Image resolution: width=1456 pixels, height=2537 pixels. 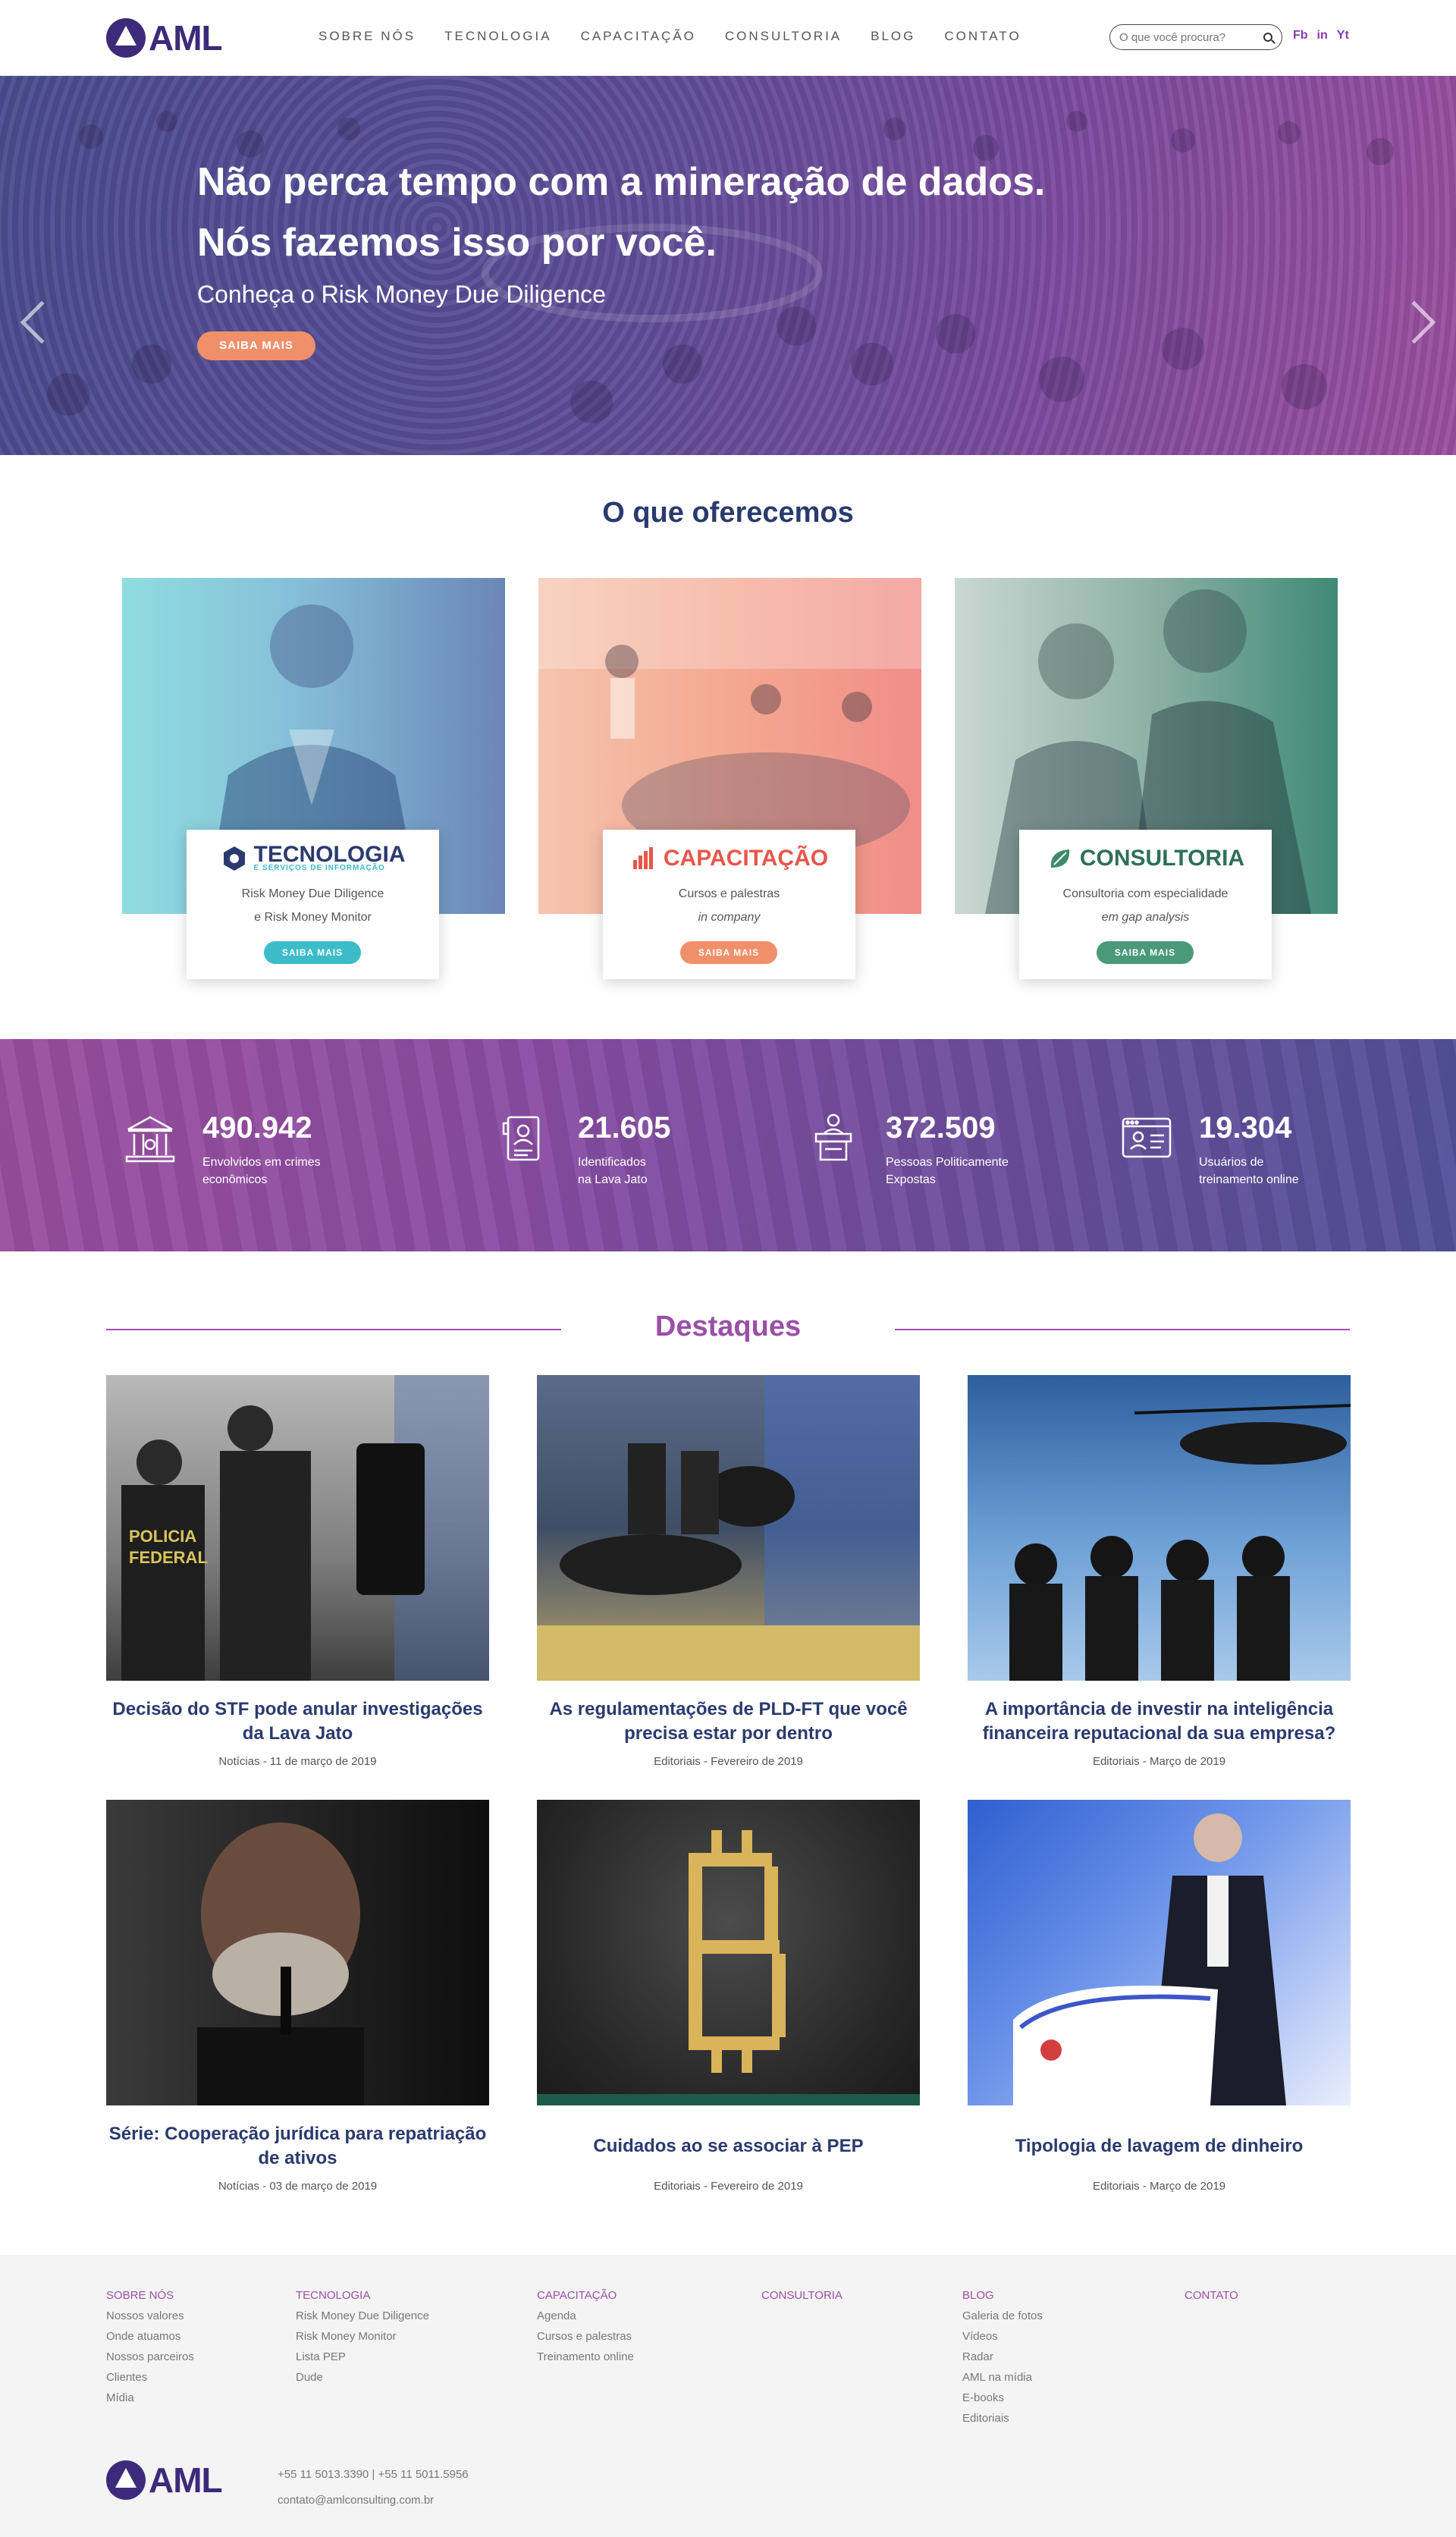 What do you see at coordinates (186, 2480) in the screenshot?
I see `logo-text: AML` at bounding box center [186, 2480].